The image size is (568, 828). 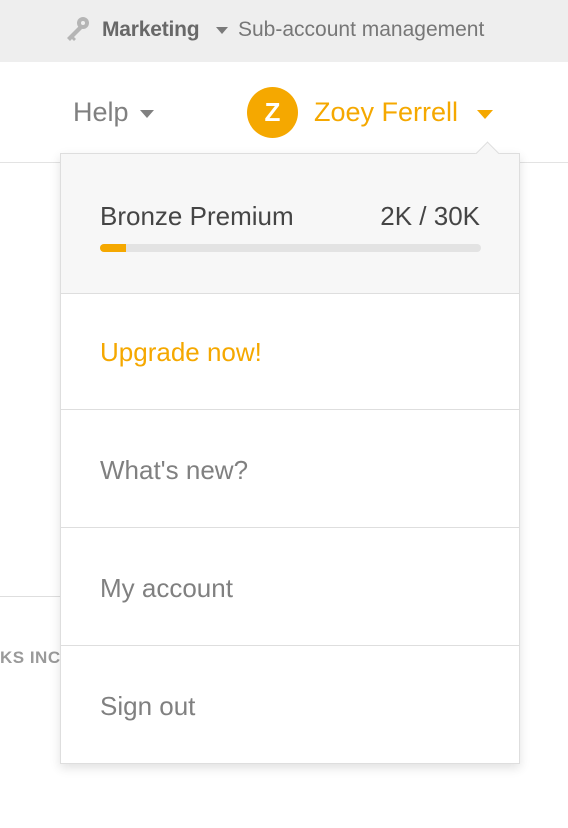 I want to click on top-bar: Marketing Sub-account management, so click(x=284, y=31).